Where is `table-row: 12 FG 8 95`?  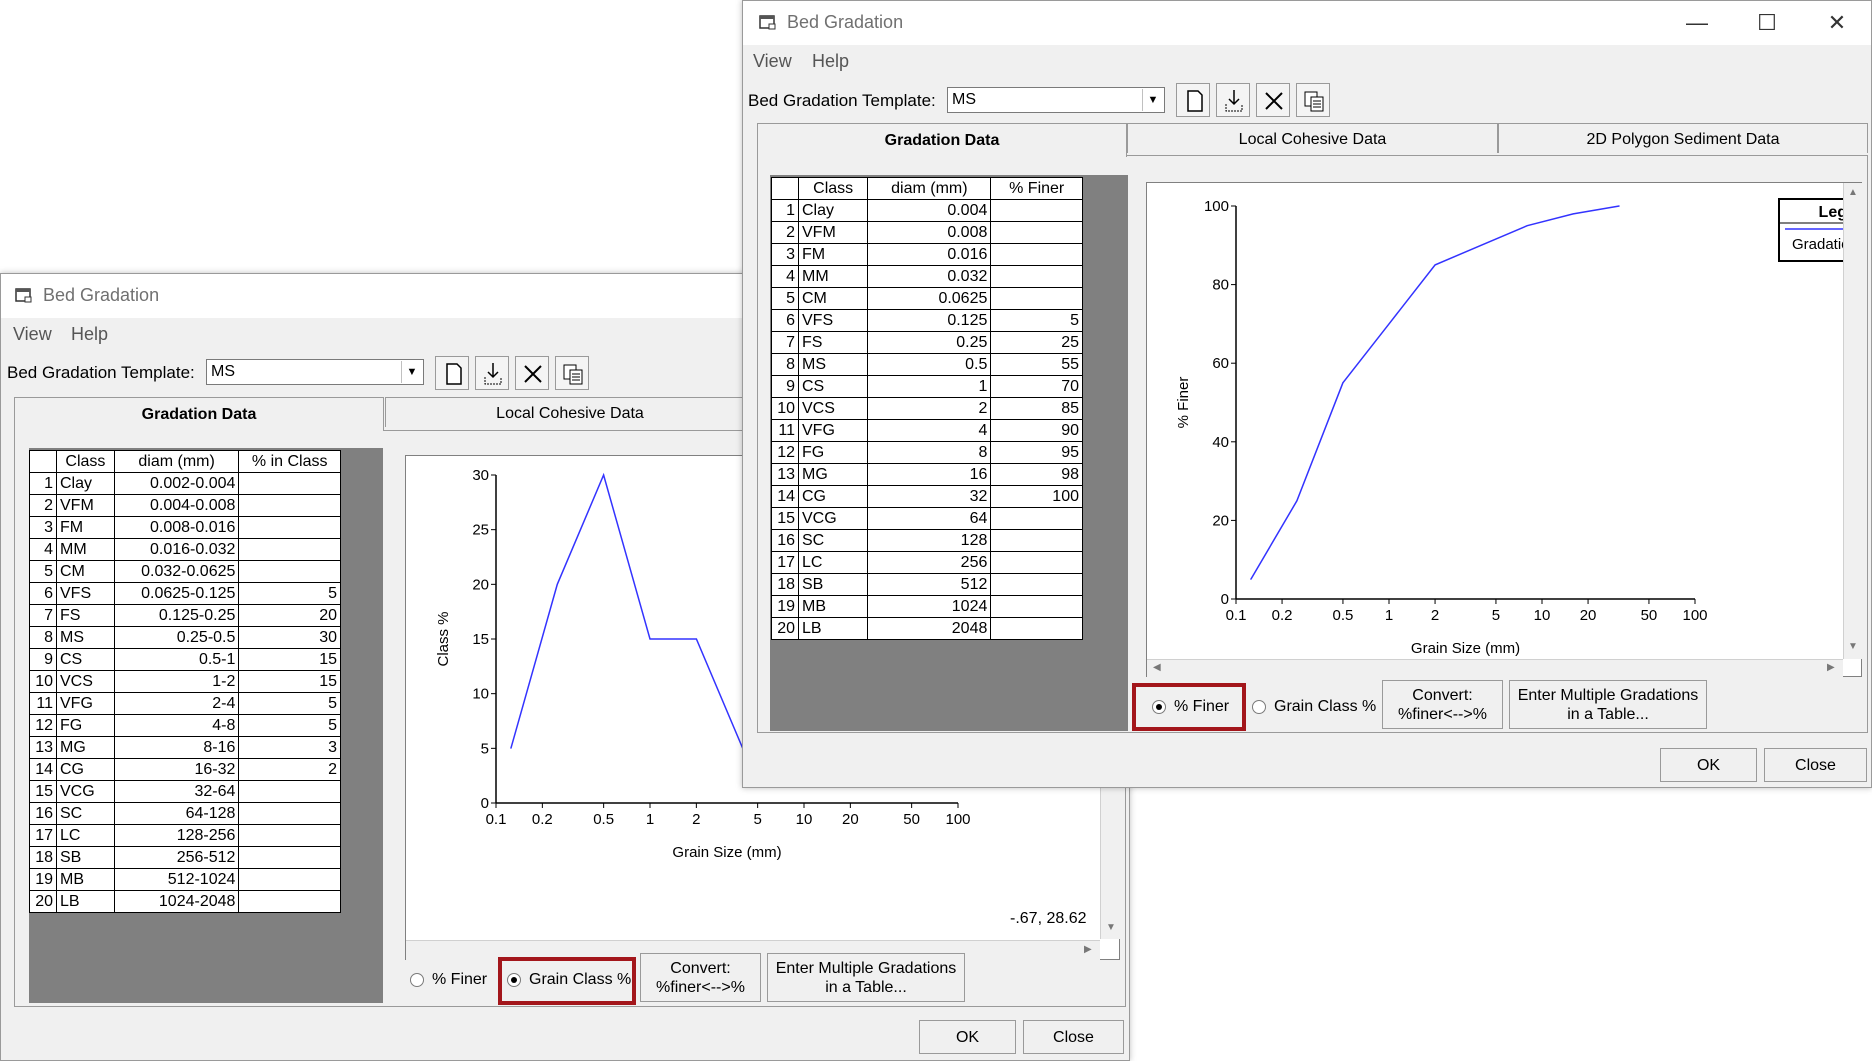
table-row: 12 FG 8 95 is located at coordinates (927, 452).